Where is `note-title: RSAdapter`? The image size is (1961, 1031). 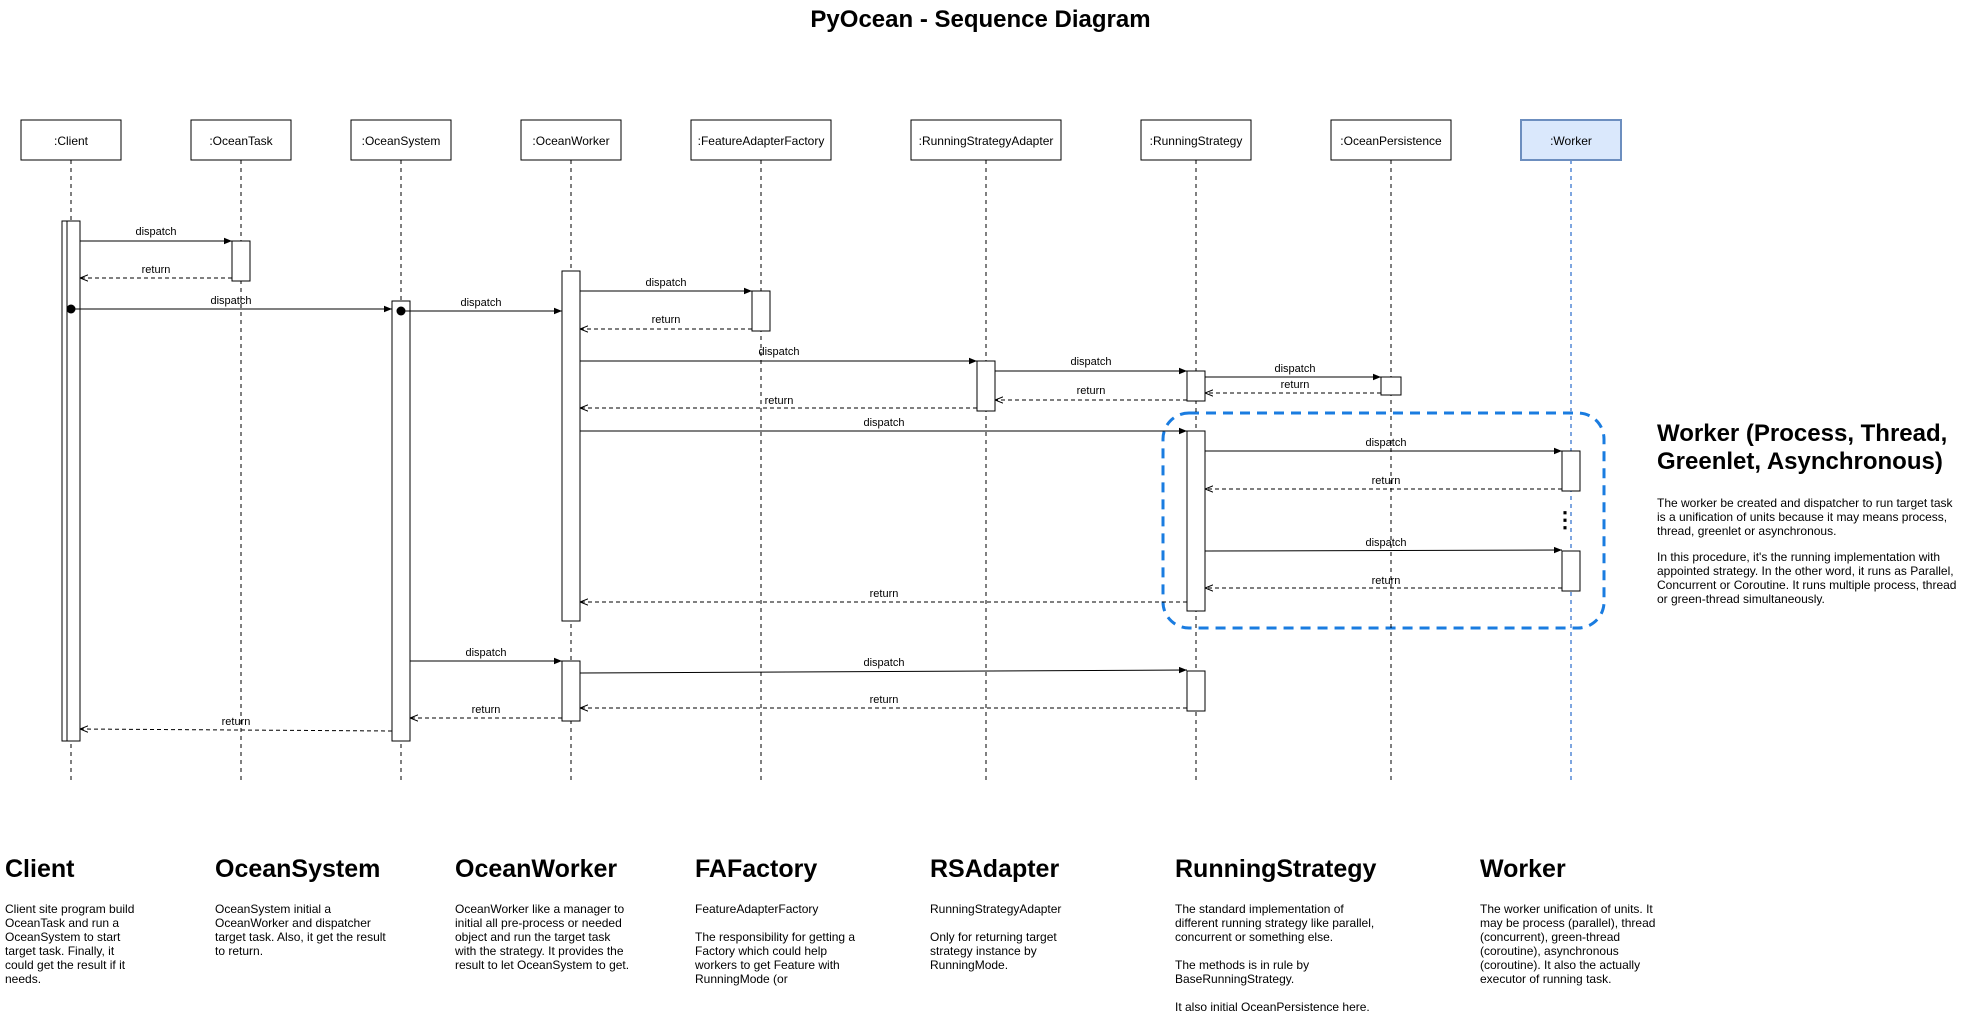
note-title: RSAdapter is located at coordinates (995, 869).